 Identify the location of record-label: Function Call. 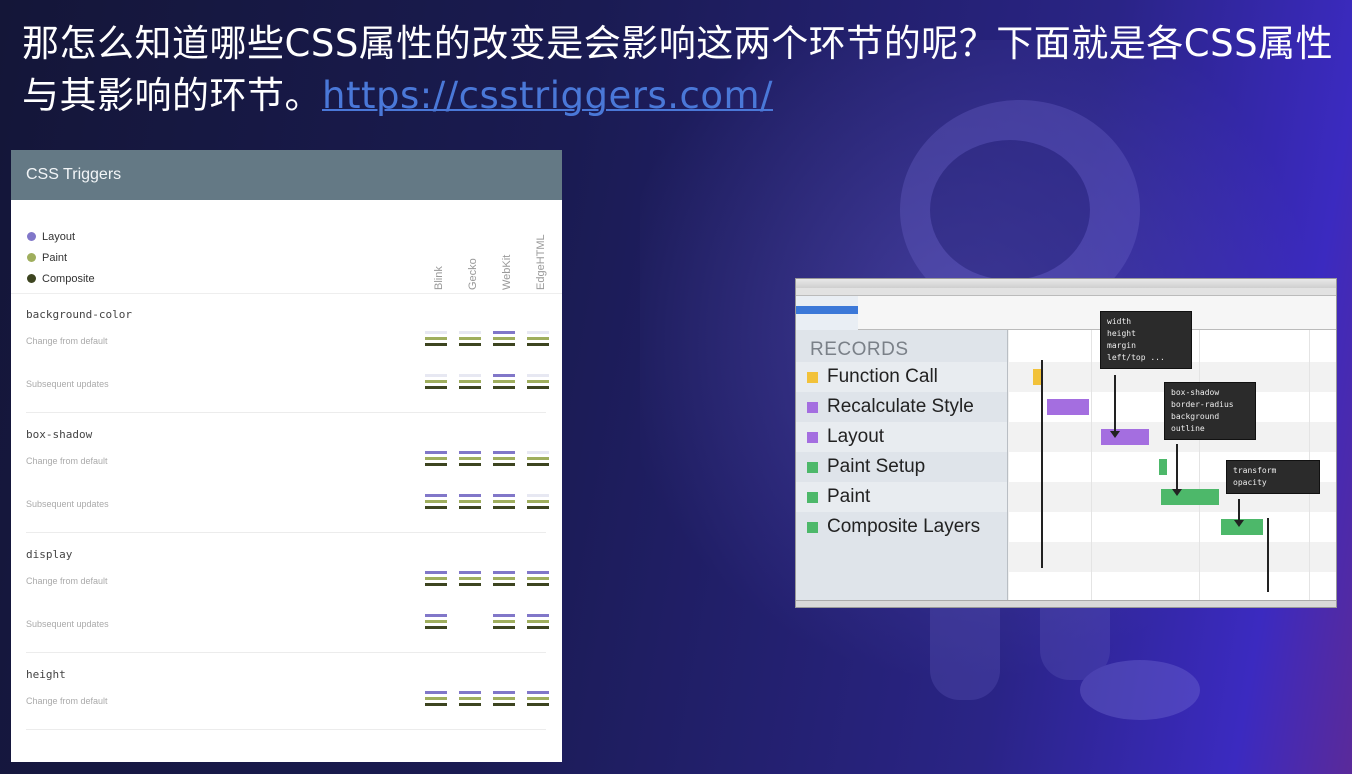
(882, 376).